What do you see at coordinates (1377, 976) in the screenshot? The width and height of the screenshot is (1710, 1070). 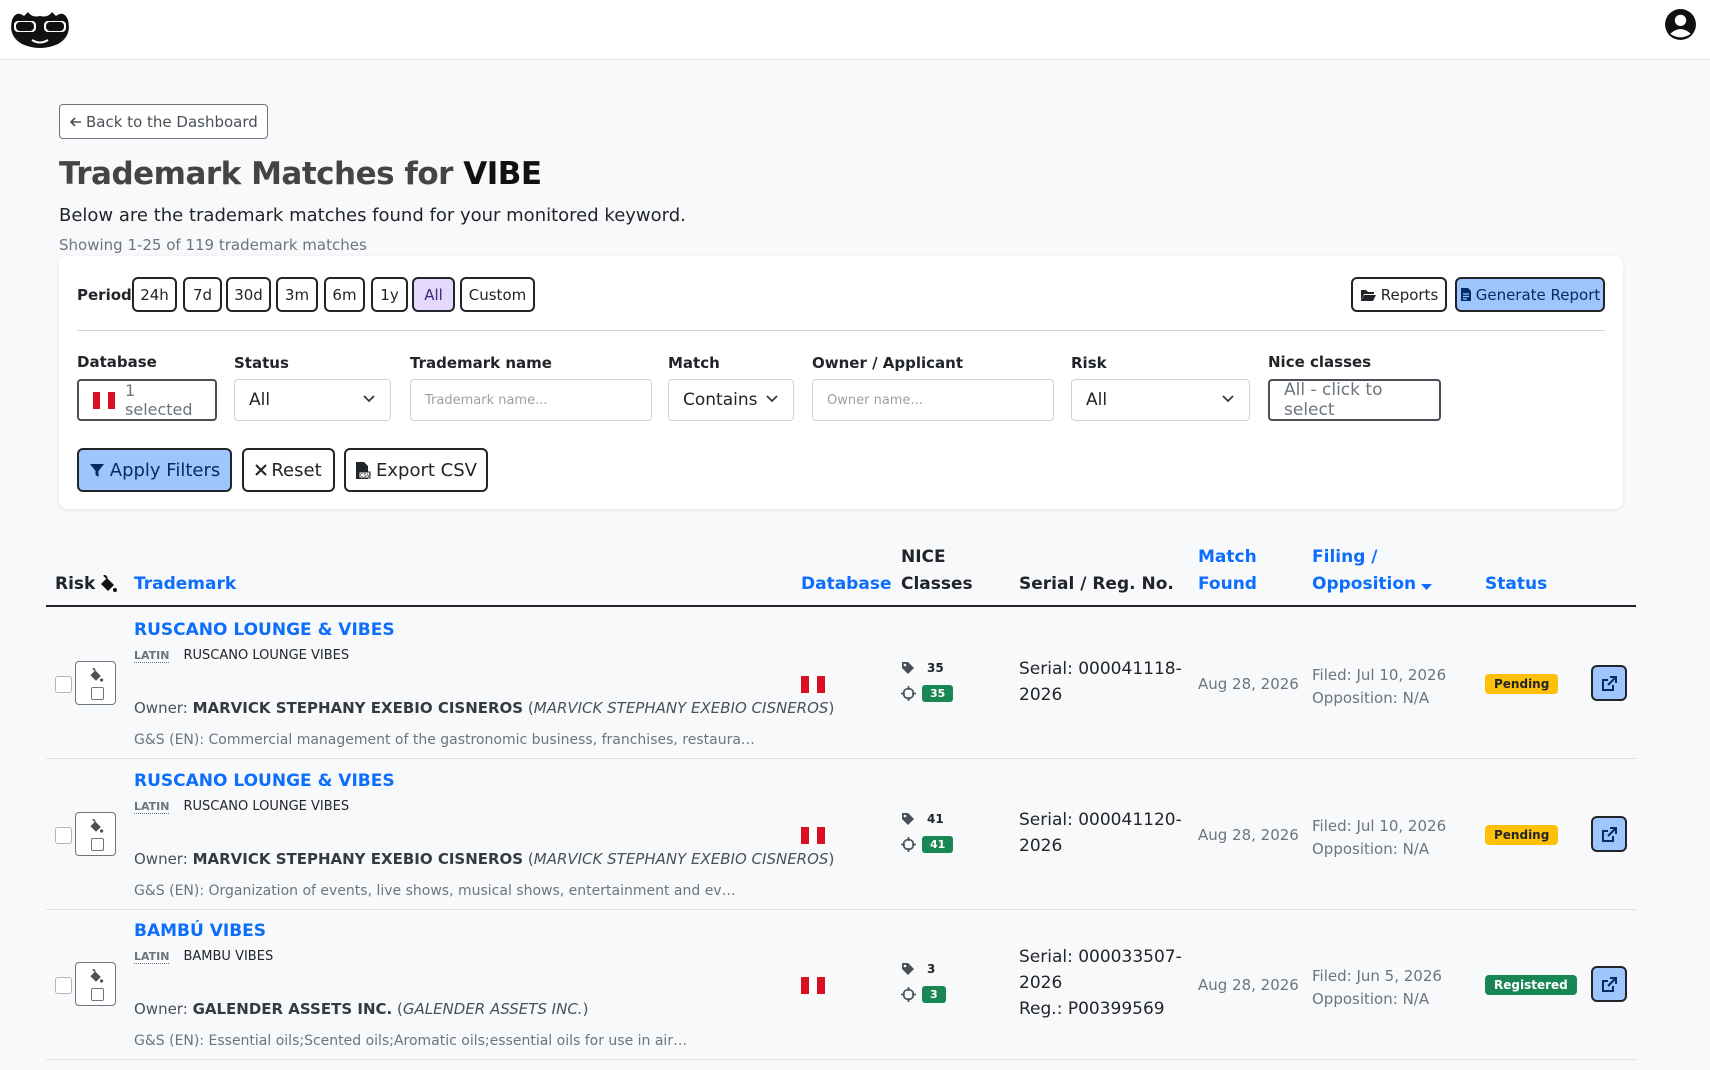 I see `filed-date: Filed: Jun 5, 2026` at bounding box center [1377, 976].